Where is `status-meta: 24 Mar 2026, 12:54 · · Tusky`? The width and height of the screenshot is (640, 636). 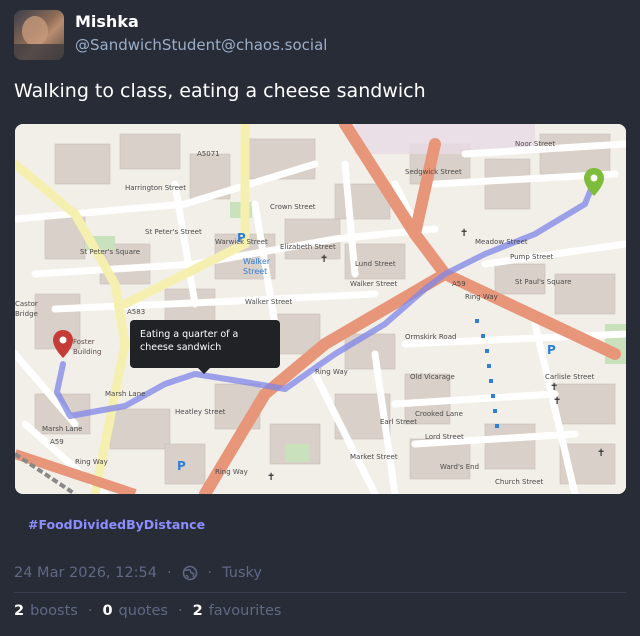 status-meta: 24 Mar 2026, 12:54 · · Tusky is located at coordinates (138, 573).